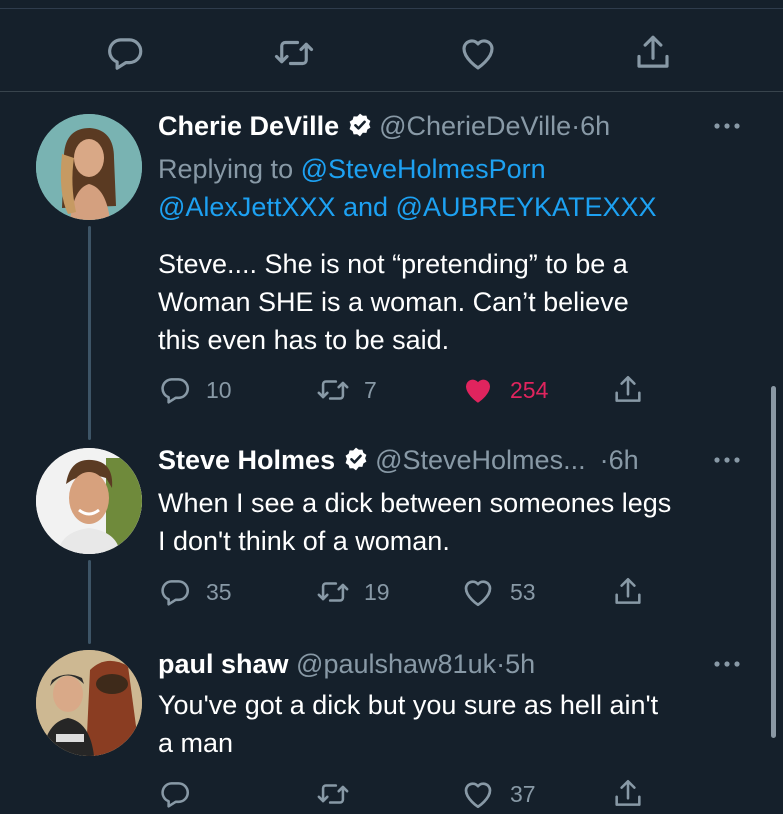 The width and height of the screenshot is (783, 814). I want to click on author-handle: @CherieDeVille, so click(475, 126).